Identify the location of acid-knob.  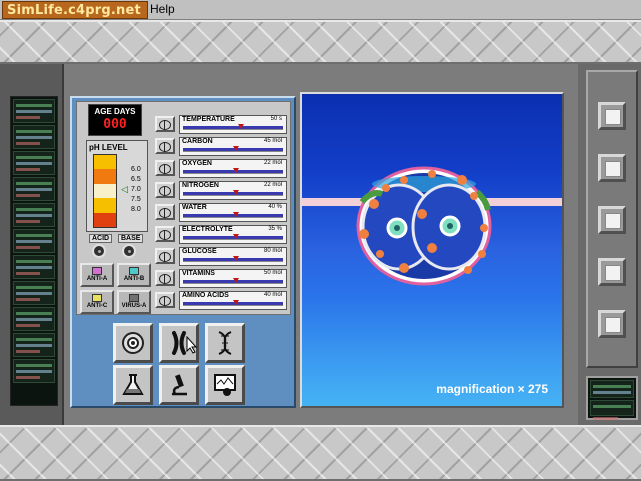
(99, 251).